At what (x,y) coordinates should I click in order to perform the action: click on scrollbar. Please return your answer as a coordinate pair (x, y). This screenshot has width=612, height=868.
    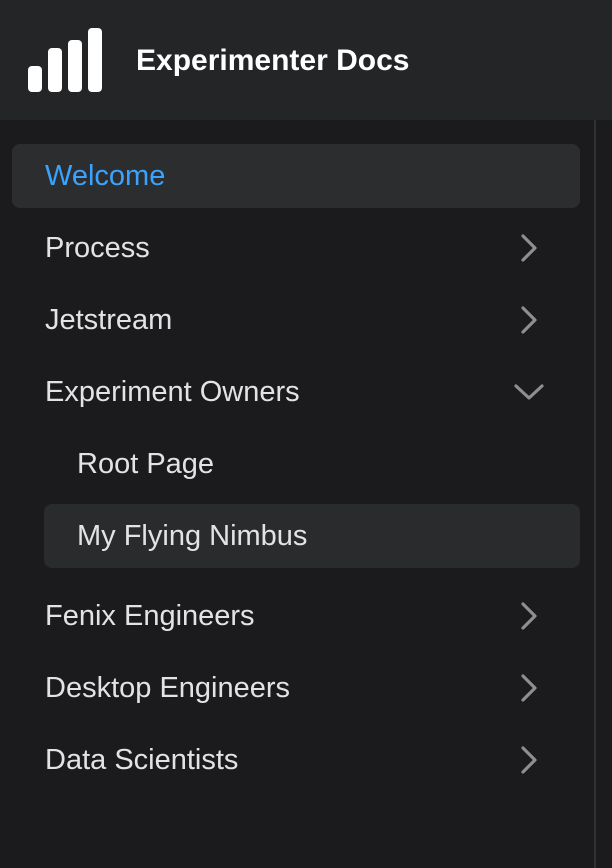
    Looking at the image, I should click on (603, 494).